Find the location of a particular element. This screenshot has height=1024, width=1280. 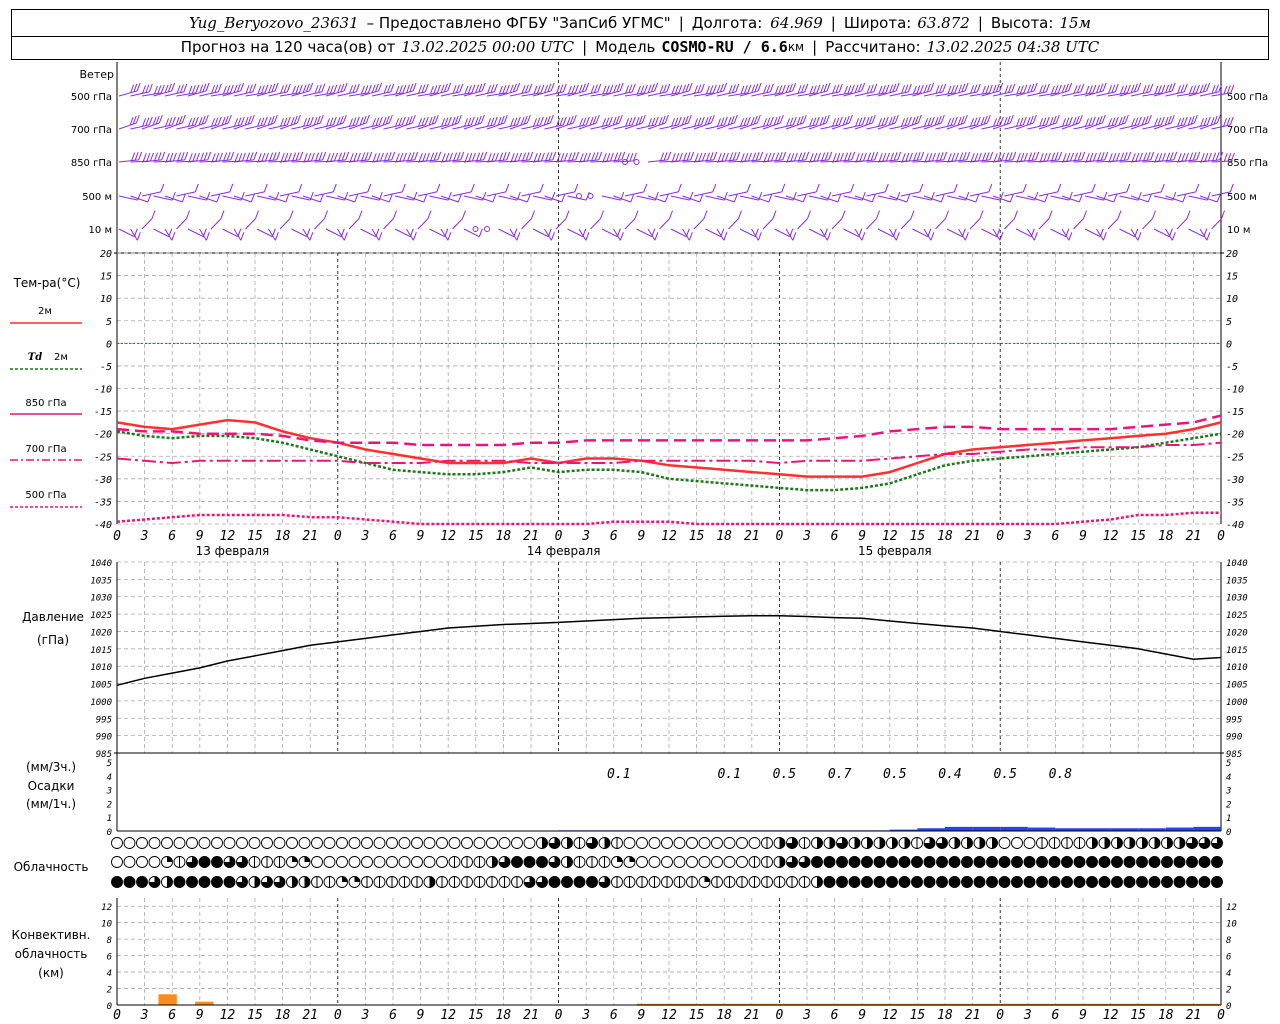

conv-x-tick: 15 is located at coordinates (918, 1015).